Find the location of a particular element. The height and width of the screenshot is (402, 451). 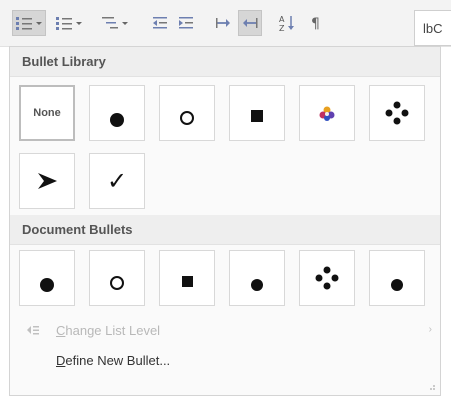

bullet-square is located at coordinates (257, 113).